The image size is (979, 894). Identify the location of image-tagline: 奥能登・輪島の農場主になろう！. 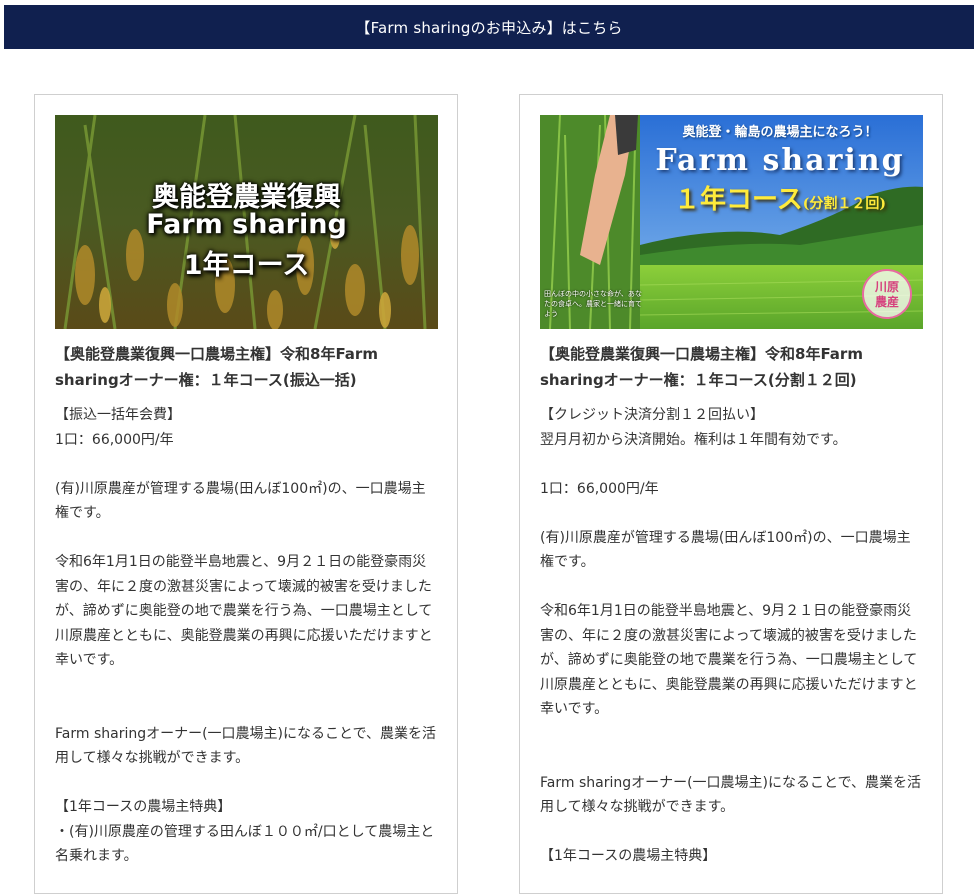
(780, 132).